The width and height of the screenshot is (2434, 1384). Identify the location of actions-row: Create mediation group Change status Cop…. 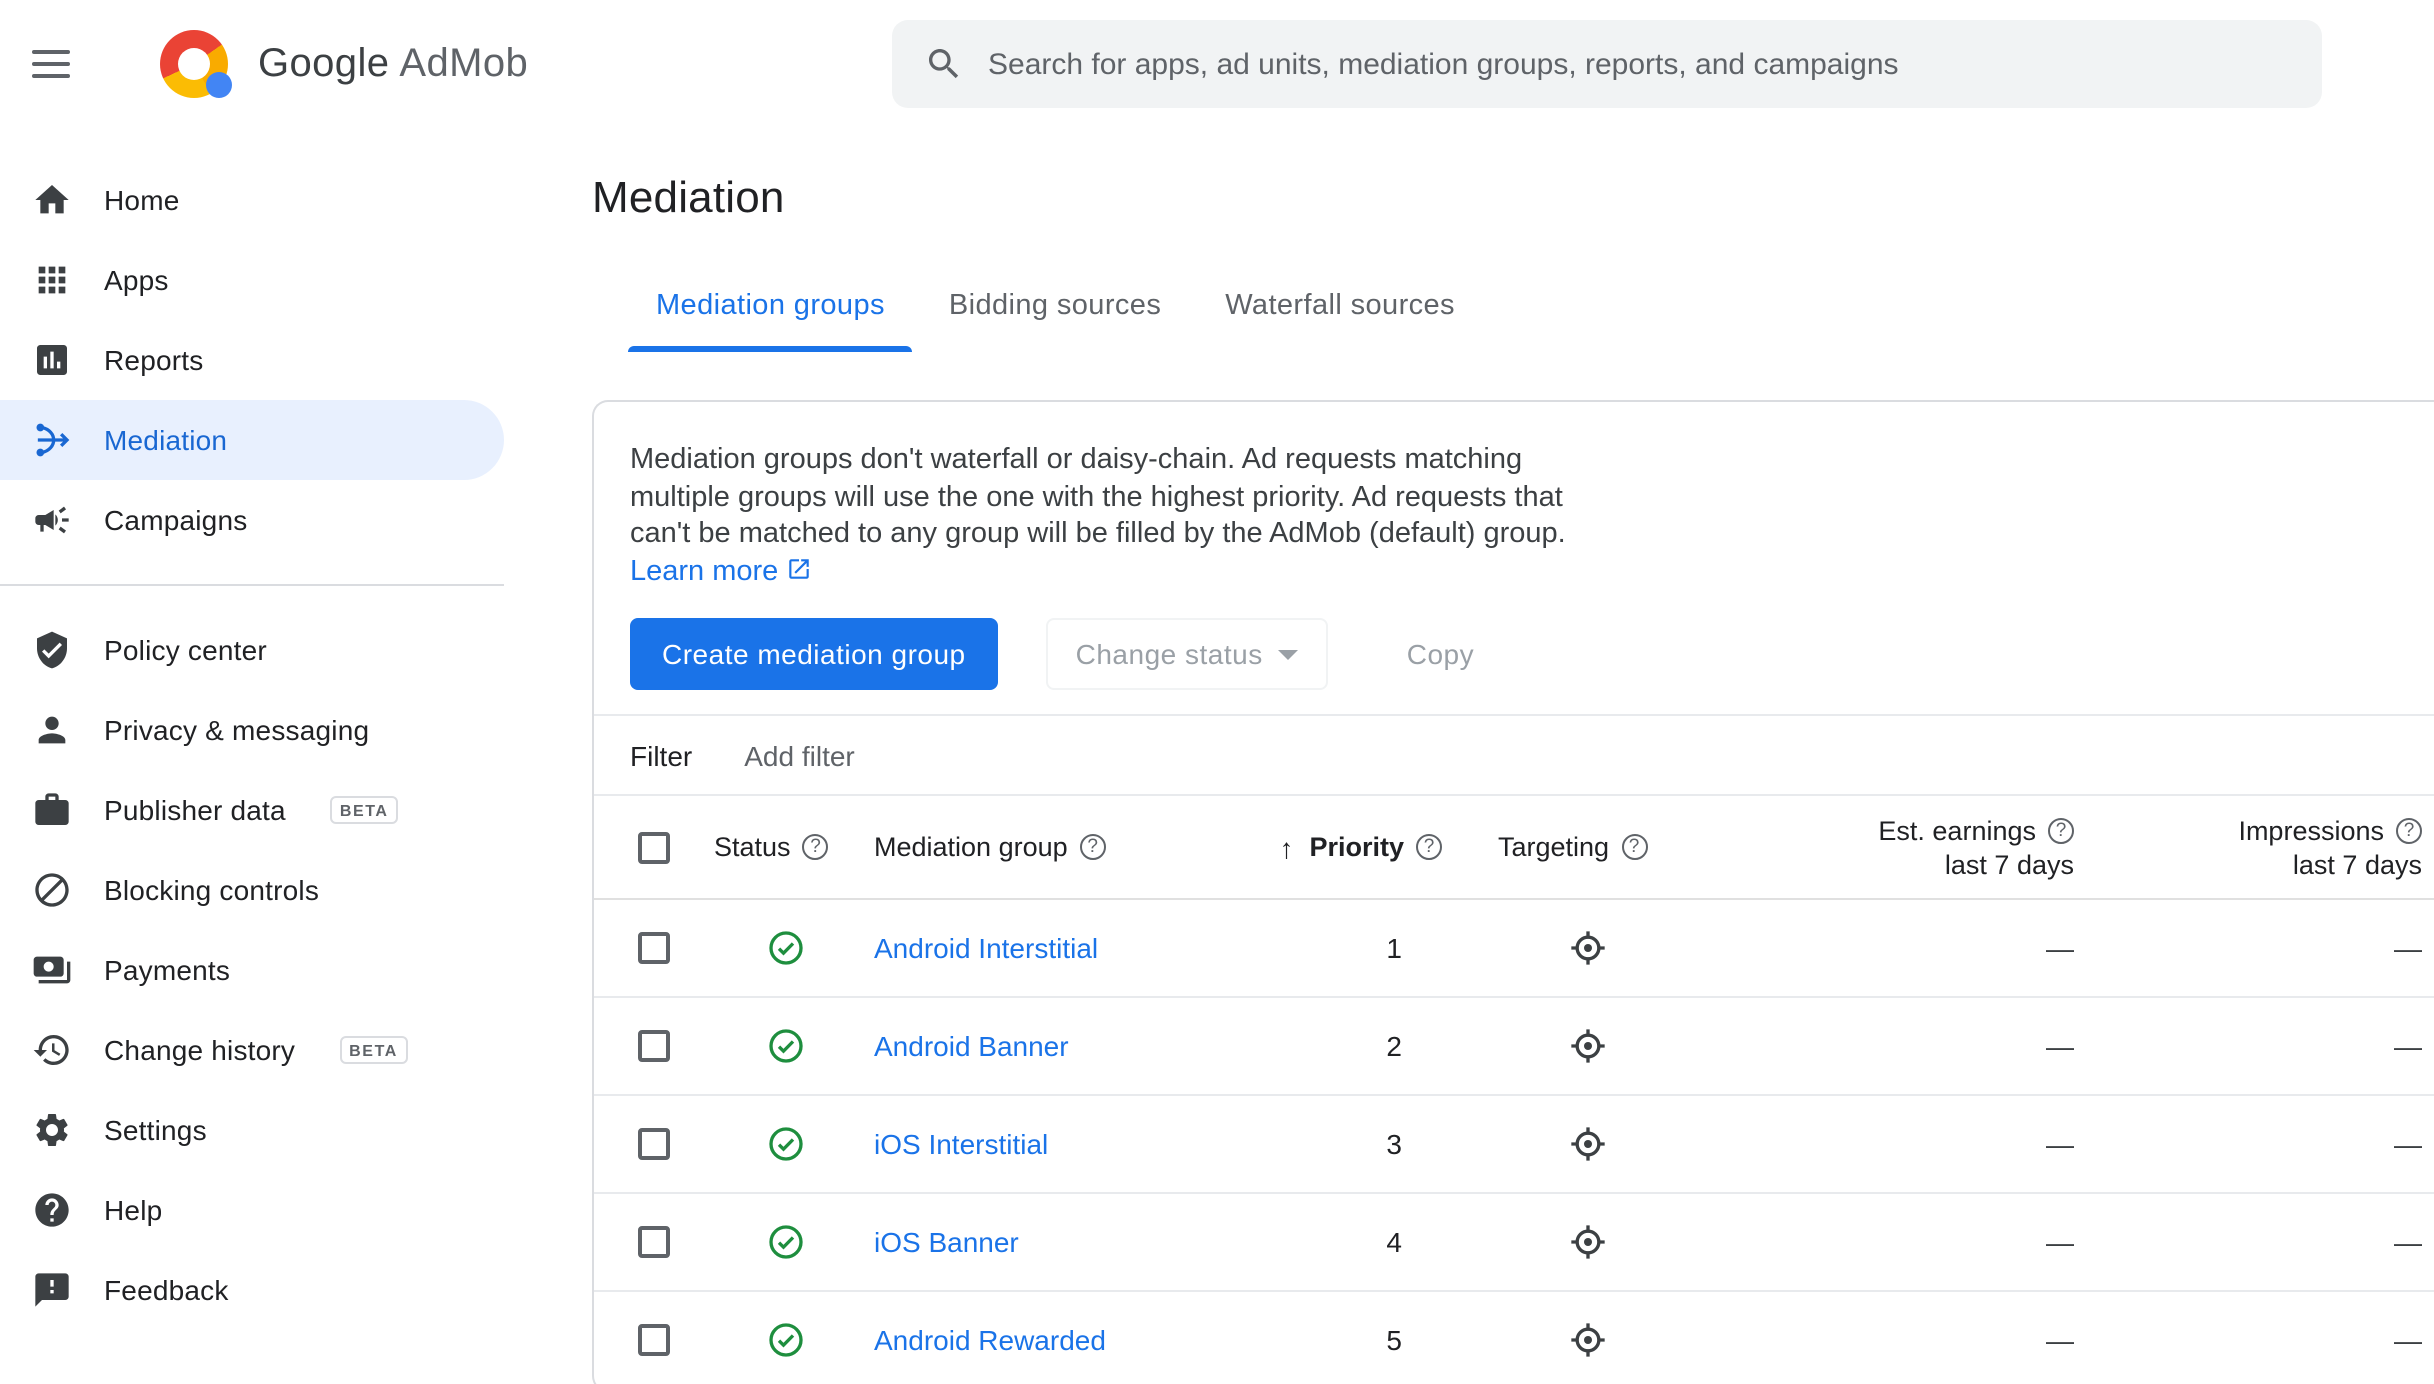
(1514, 654).